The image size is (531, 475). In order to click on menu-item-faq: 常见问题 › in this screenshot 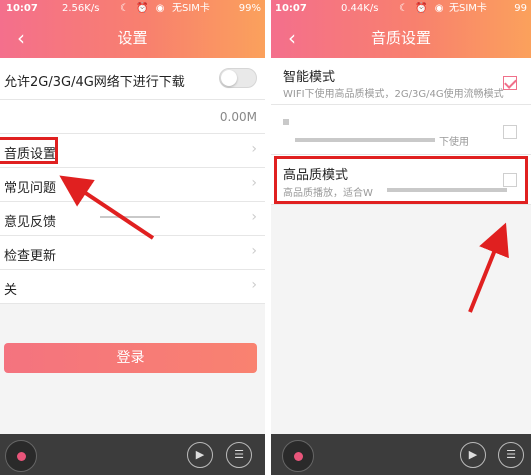, I will do `click(132, 185)`.